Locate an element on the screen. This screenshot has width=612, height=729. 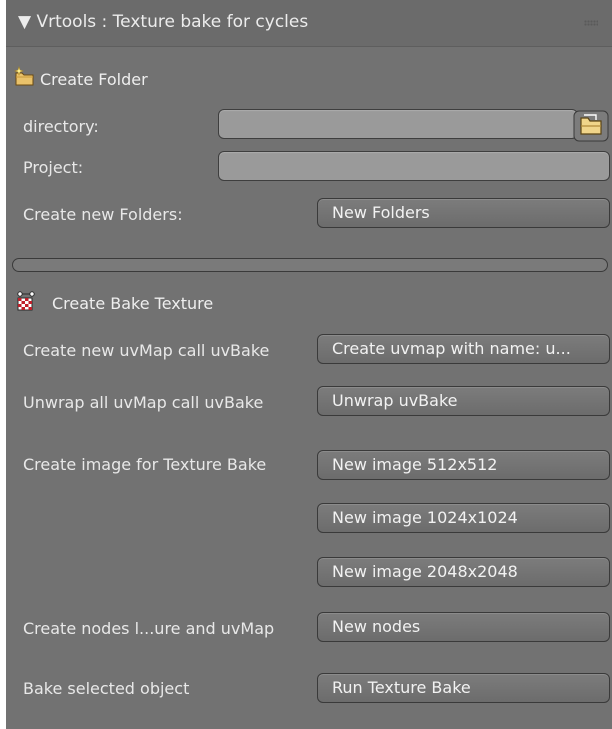
texture-node-icon is located at coordinates (26, 301).